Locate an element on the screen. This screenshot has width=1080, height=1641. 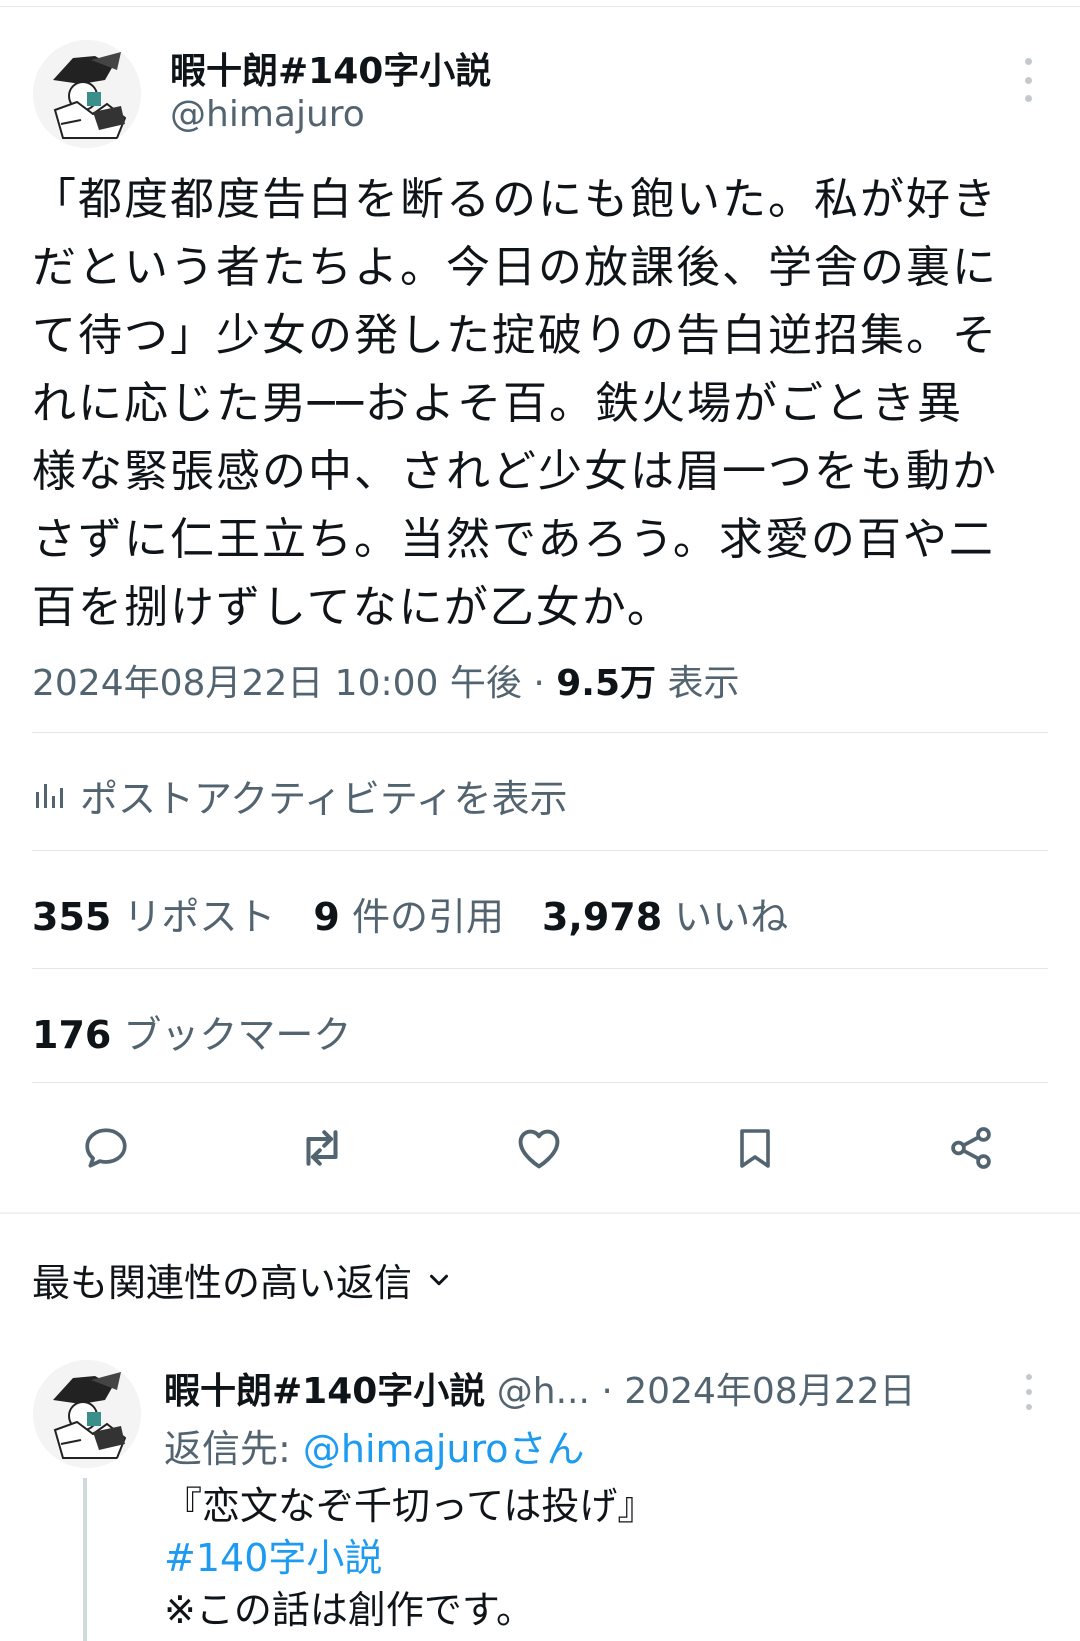
likes-stat: 3,978 いいね is located at coordinates (665, 913).